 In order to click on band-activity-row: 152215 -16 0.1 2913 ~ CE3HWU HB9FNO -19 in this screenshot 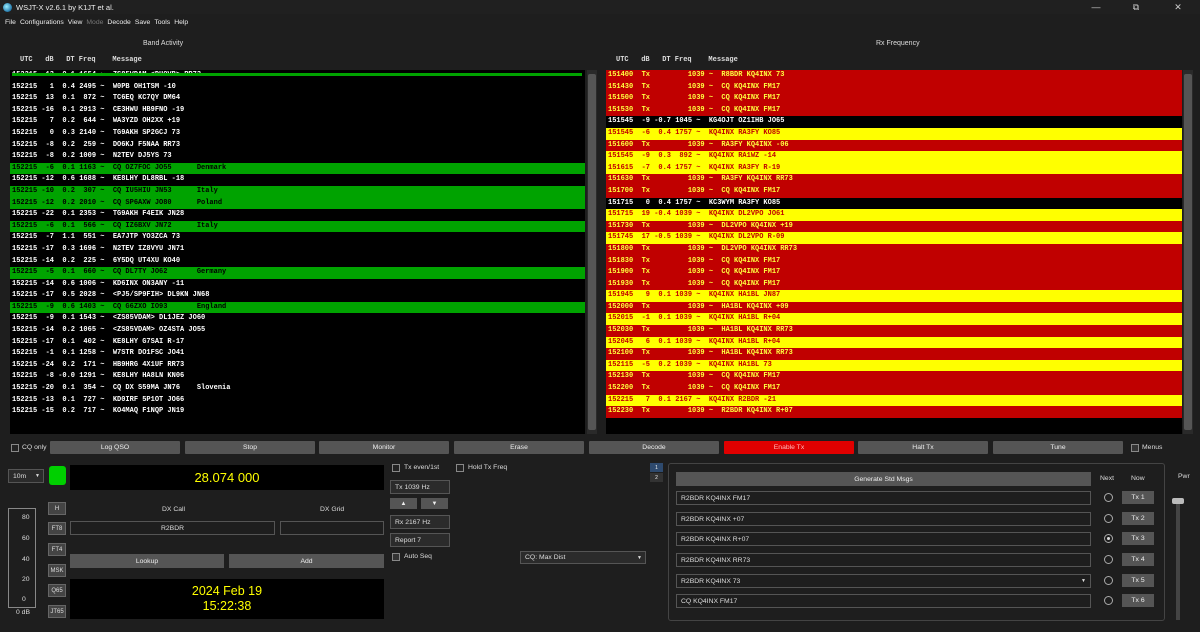, I will do `click(297, 110)`.